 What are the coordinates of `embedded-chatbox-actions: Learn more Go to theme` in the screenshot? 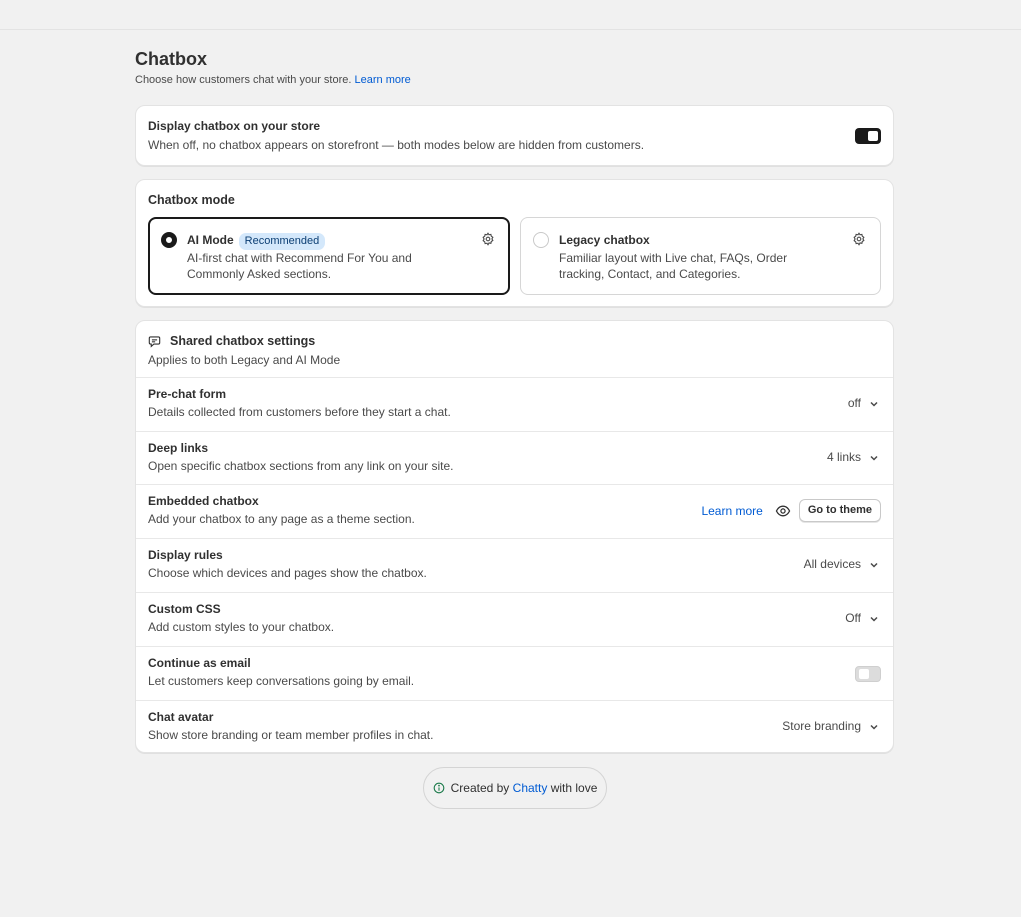 It's located at (791, 510).